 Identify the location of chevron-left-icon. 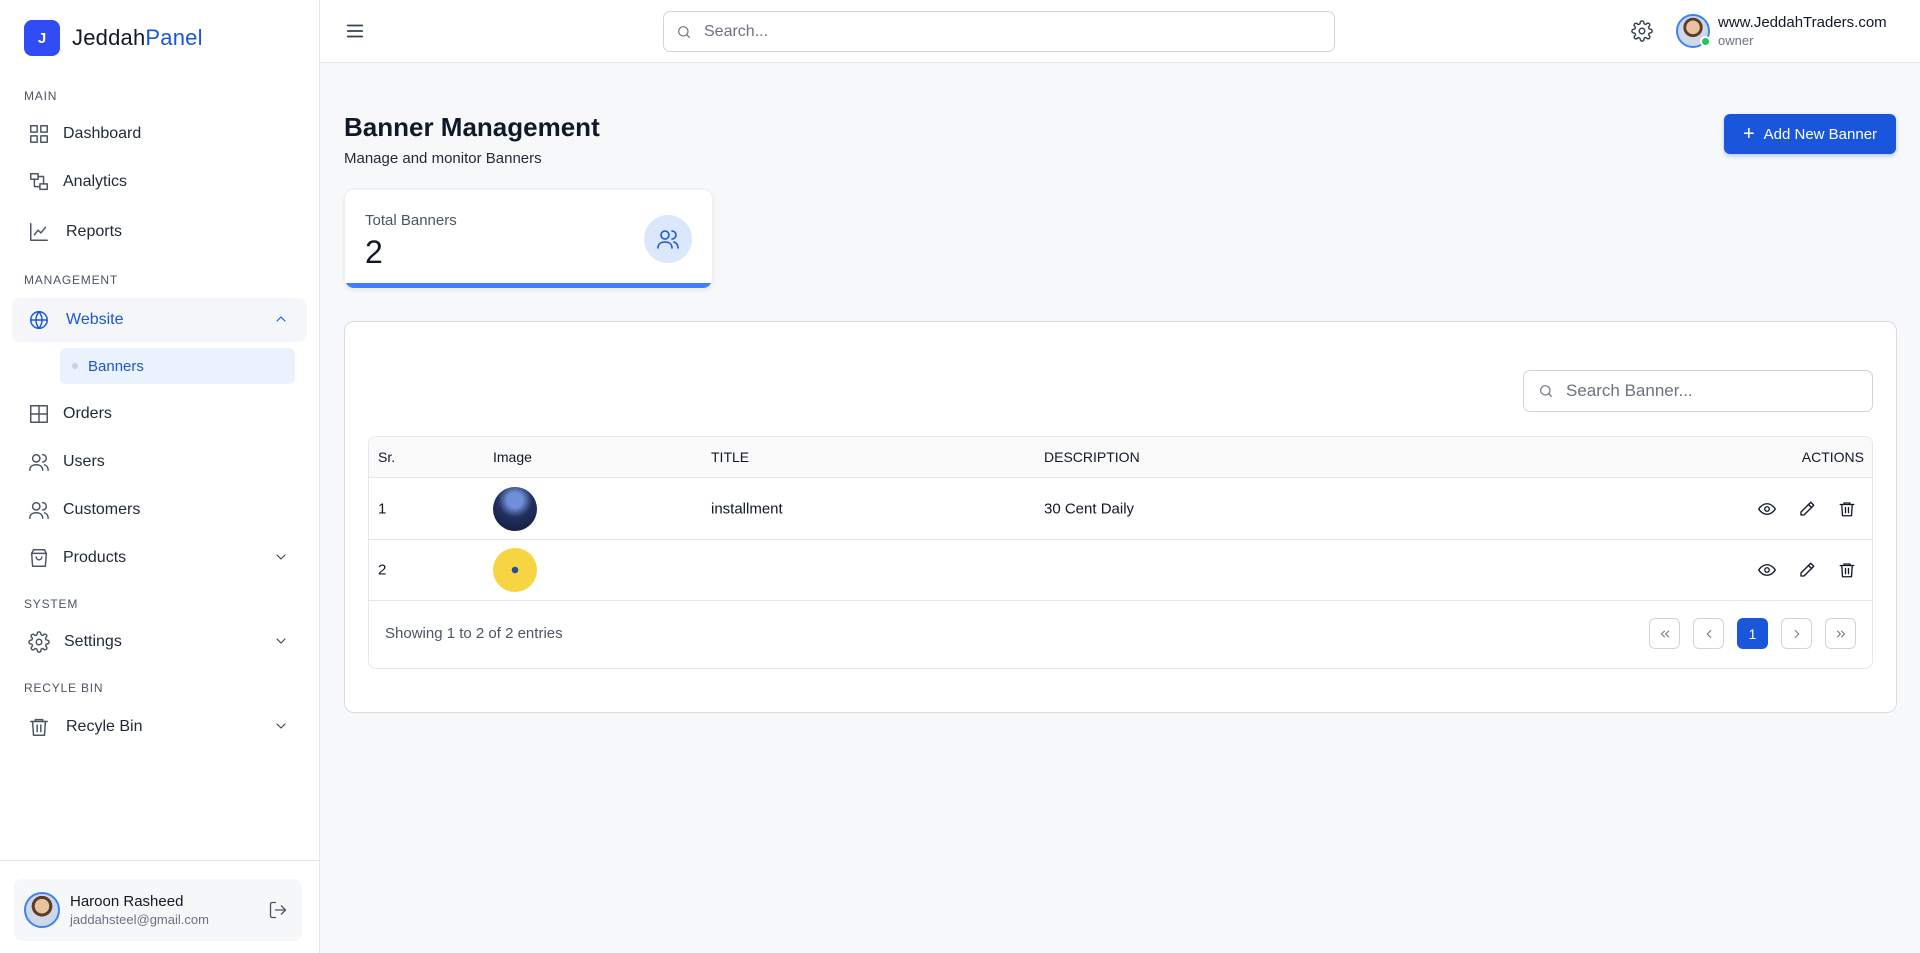
(1708, 633).